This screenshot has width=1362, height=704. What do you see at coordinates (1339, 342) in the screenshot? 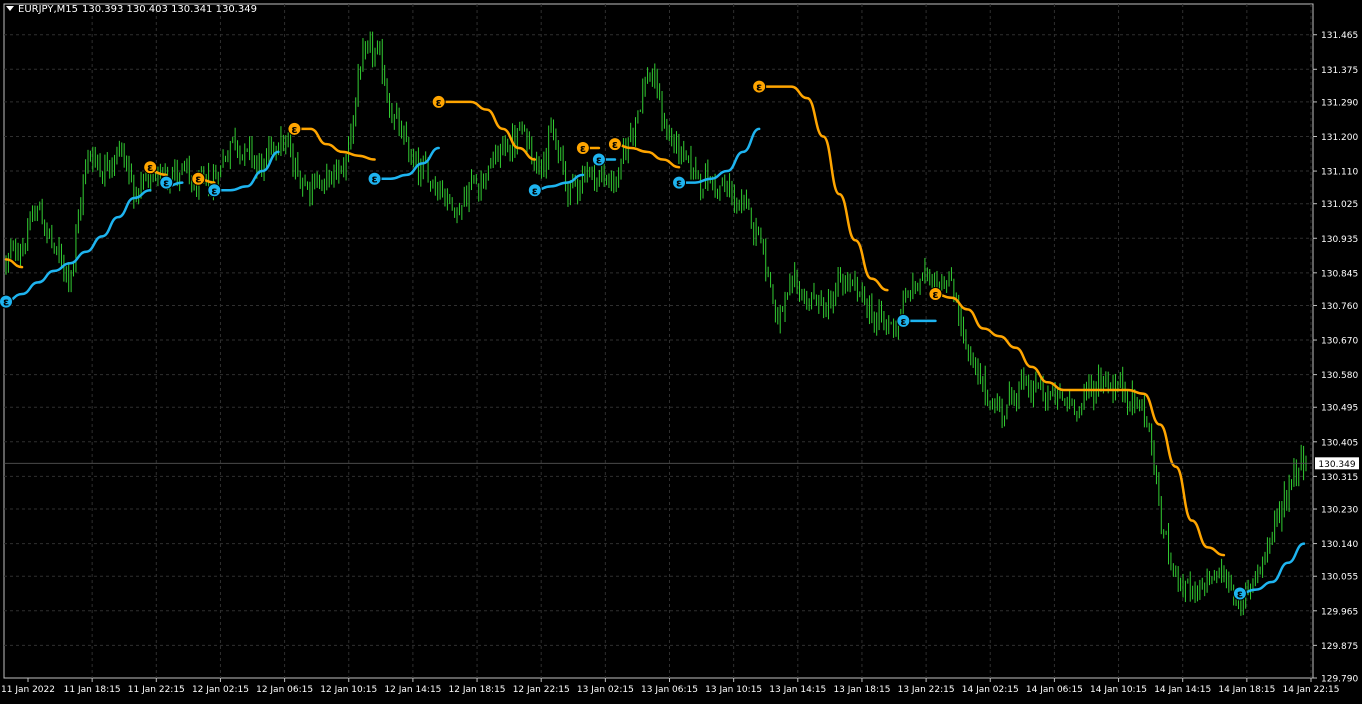
I see `y-tick-label: 130.670` at bounding box center [1339, 342].